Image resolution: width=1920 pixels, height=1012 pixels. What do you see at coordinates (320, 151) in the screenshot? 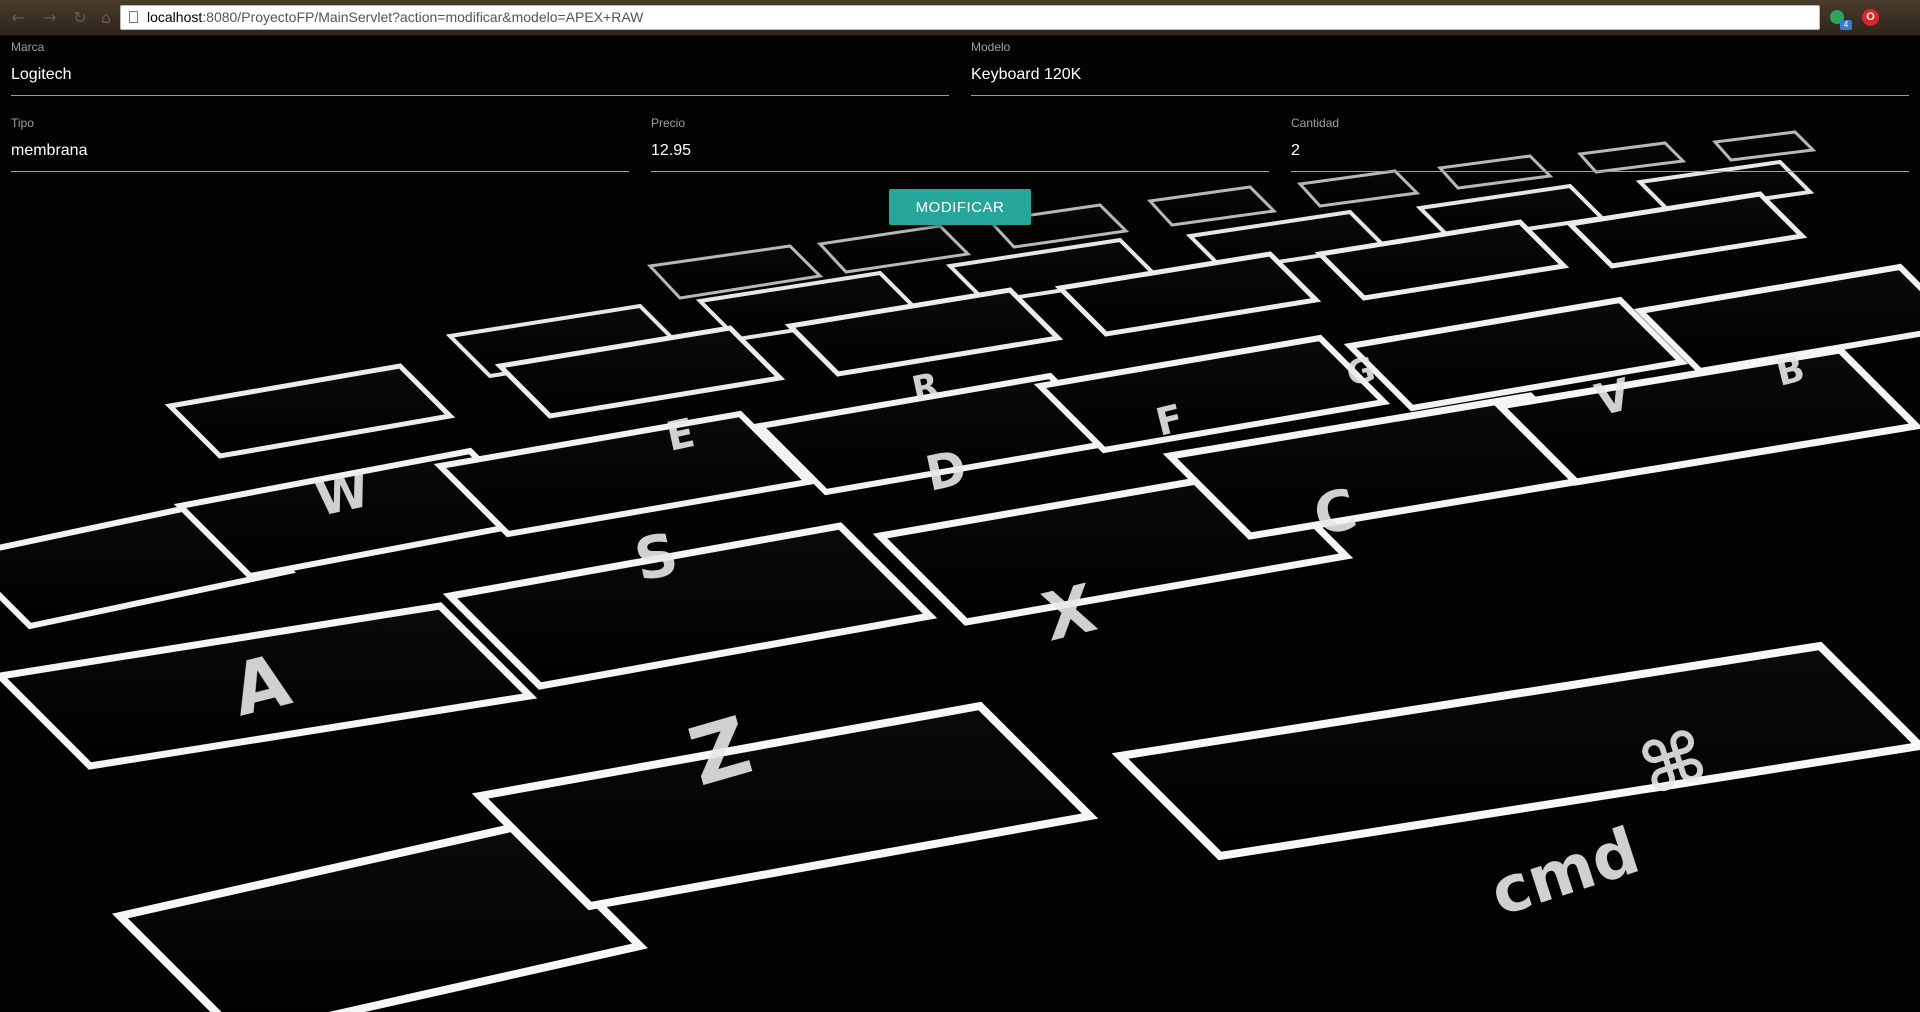
I see `tipo-input` at bounding box center [320, 151].